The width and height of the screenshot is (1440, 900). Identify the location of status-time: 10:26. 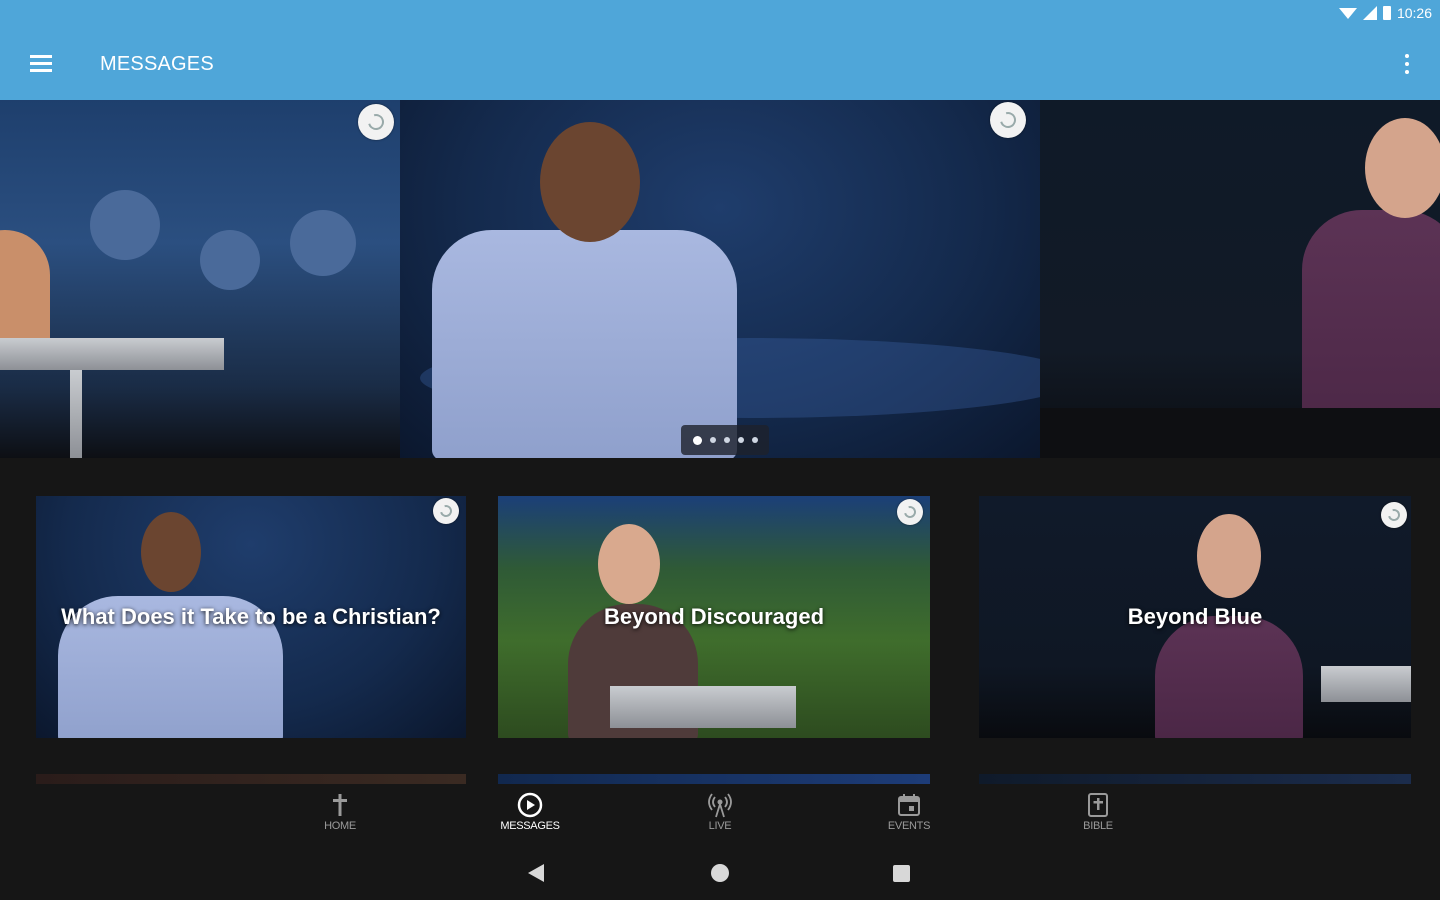
(1414, 13).